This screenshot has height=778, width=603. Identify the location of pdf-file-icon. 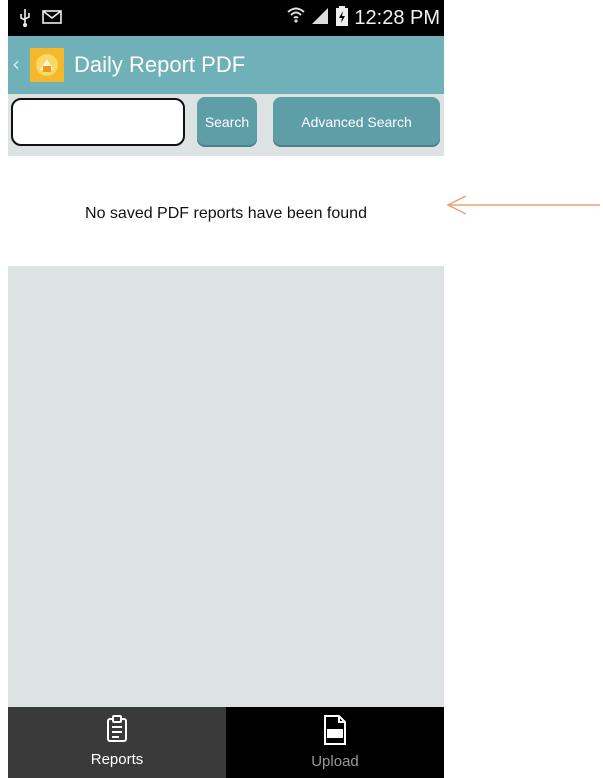
(335, 732).